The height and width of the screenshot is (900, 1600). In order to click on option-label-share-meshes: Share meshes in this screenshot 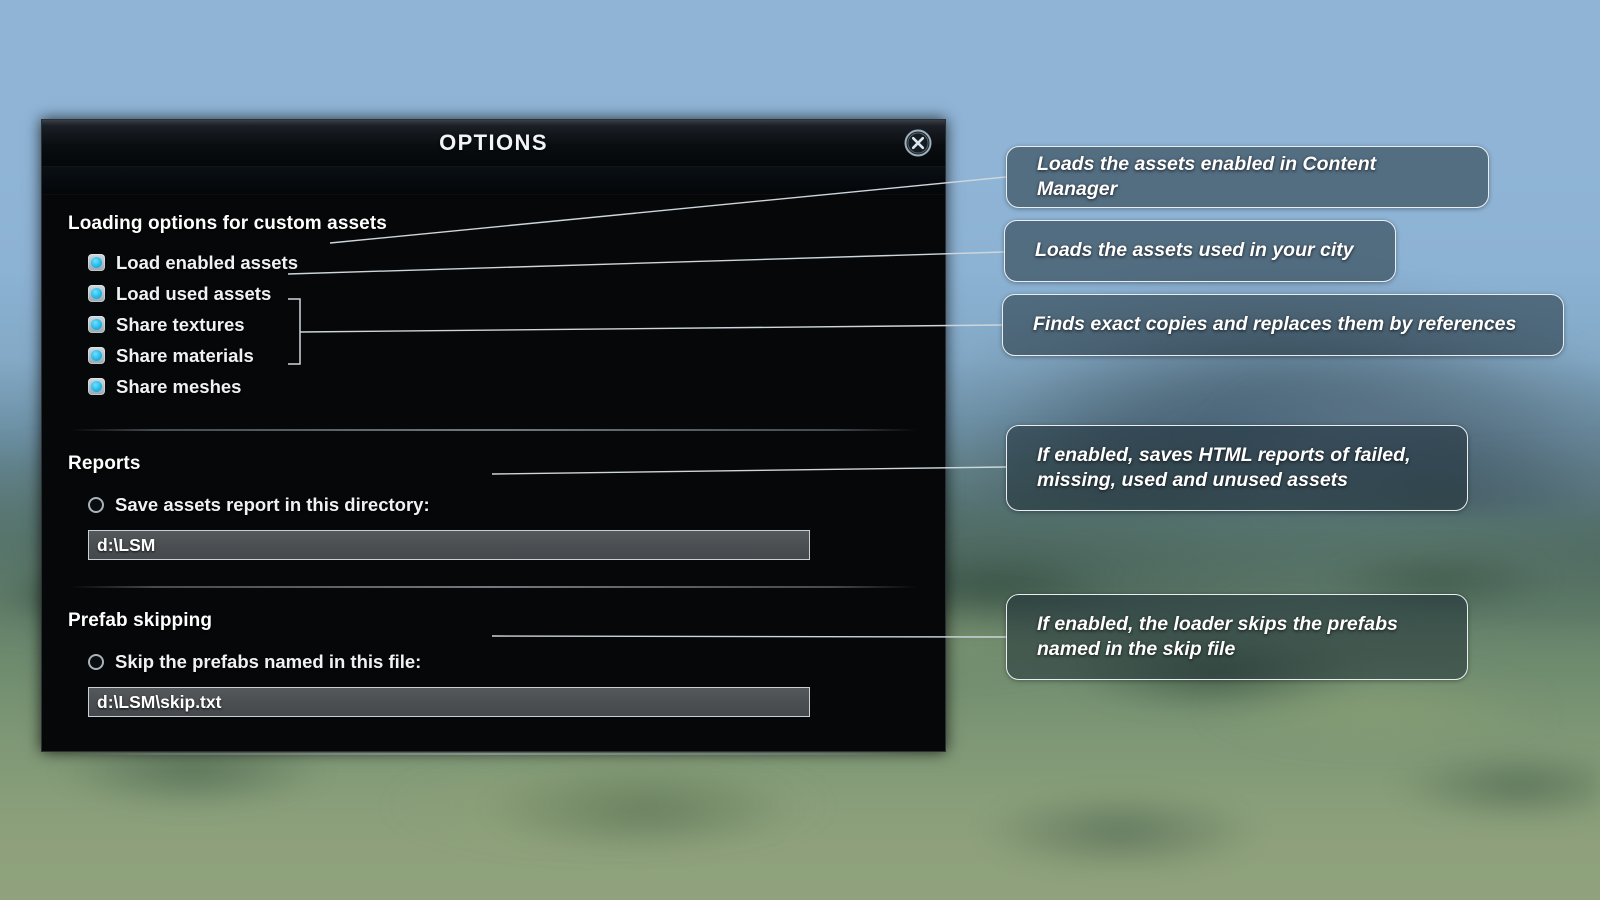, I will do `click(179, 386)`.